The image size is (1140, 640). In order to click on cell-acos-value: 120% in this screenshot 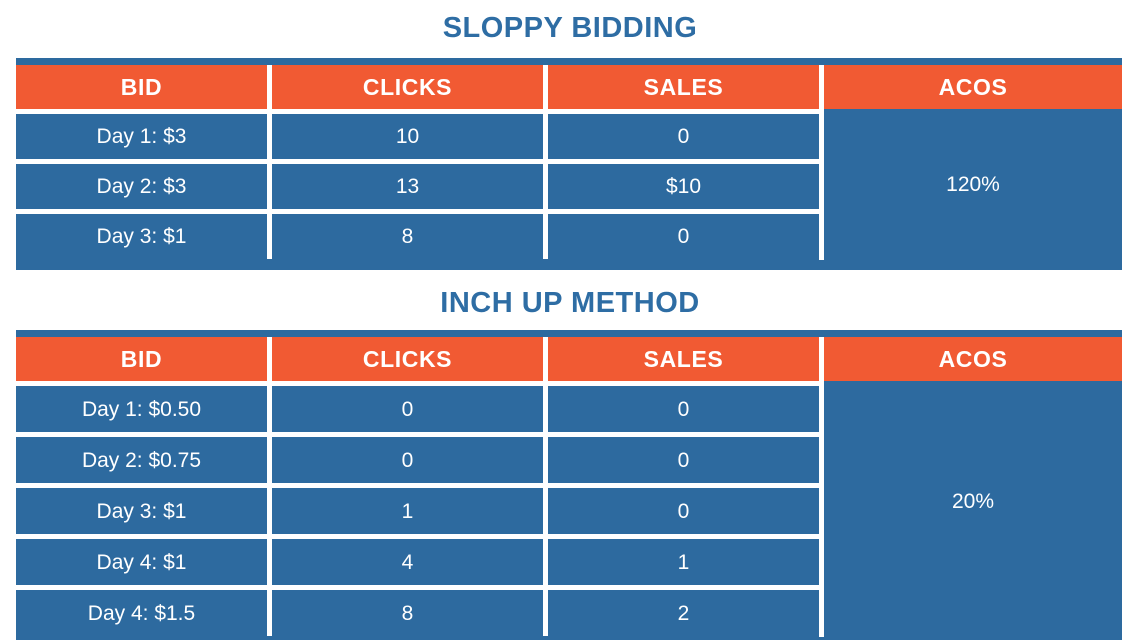, I will do `click(973, 184)`.